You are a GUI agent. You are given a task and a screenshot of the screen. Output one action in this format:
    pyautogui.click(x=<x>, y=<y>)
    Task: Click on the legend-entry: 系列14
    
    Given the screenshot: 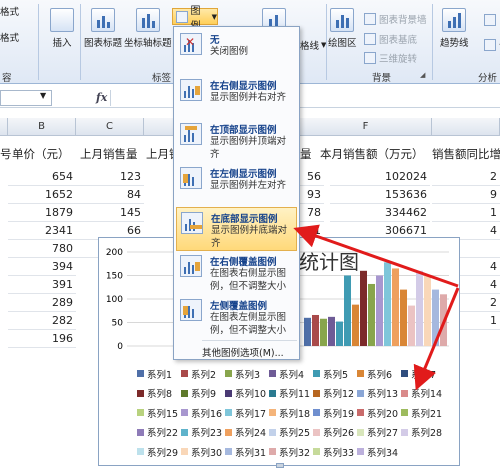 What is the action you would take?
    pyautogui.click(x=423, y=393)
    